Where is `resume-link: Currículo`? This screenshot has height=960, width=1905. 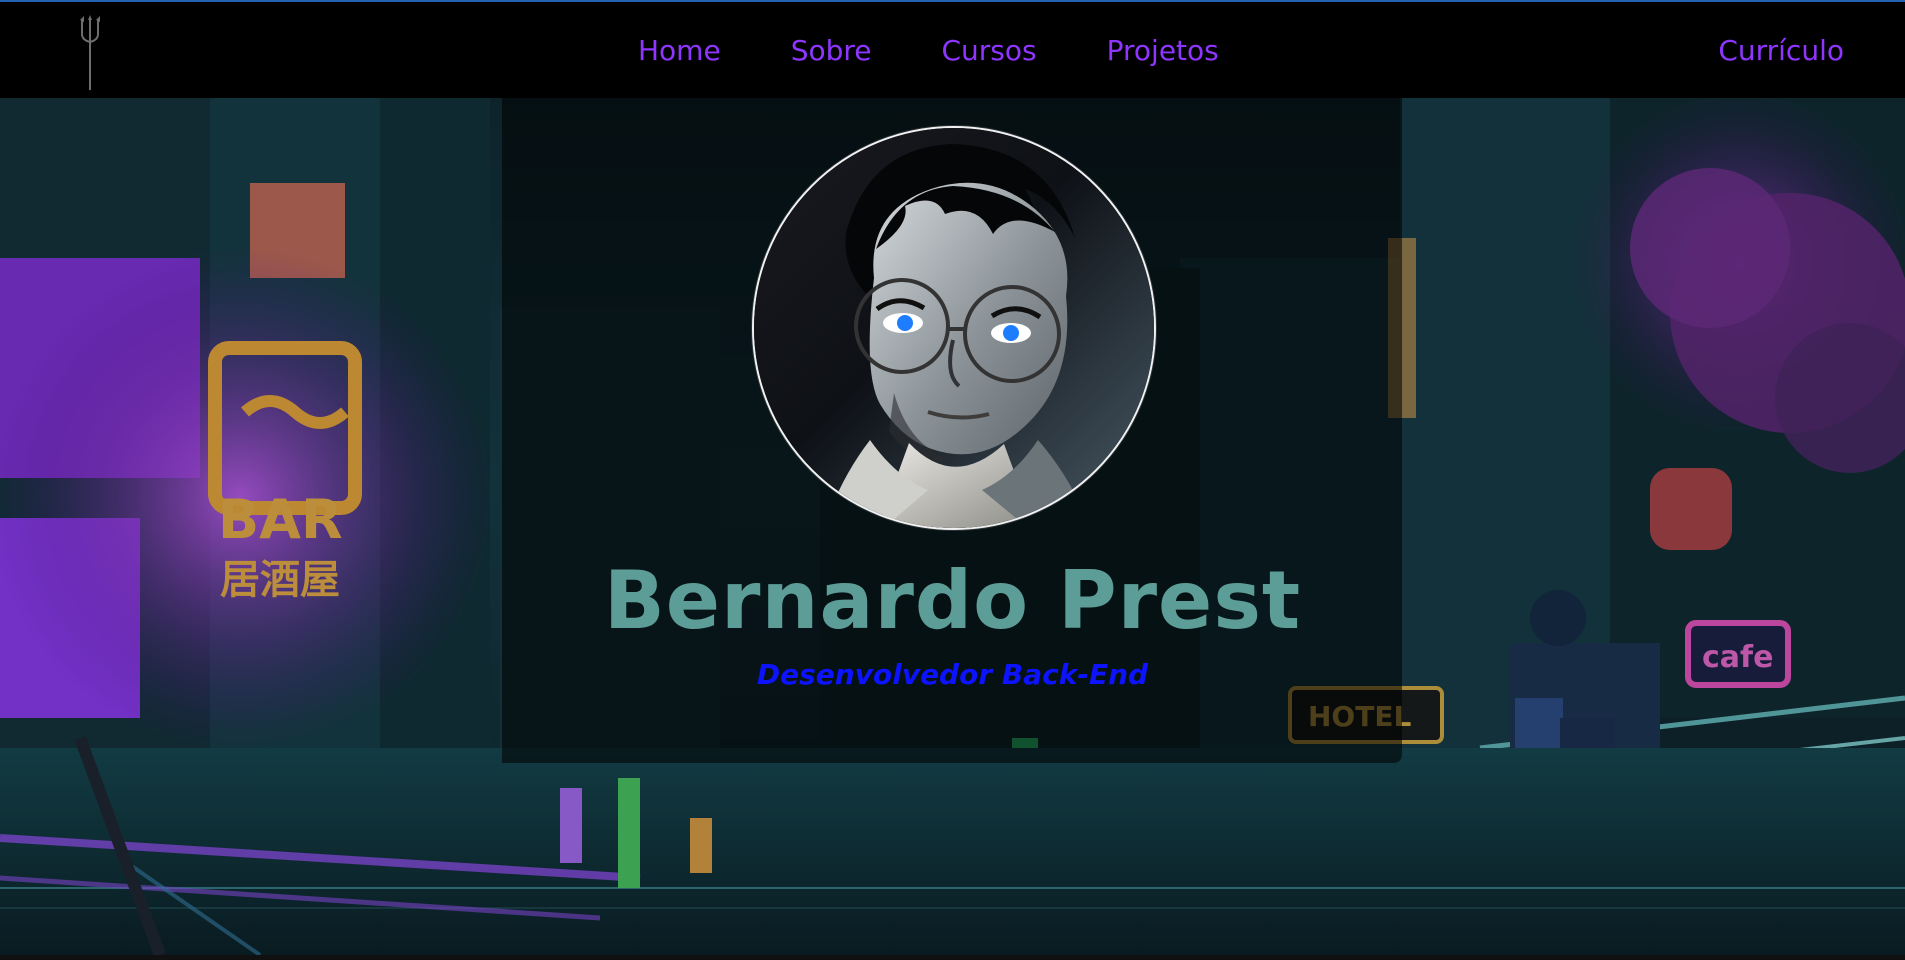
resume-link: Currículo is located at coordinates (1781, 51).